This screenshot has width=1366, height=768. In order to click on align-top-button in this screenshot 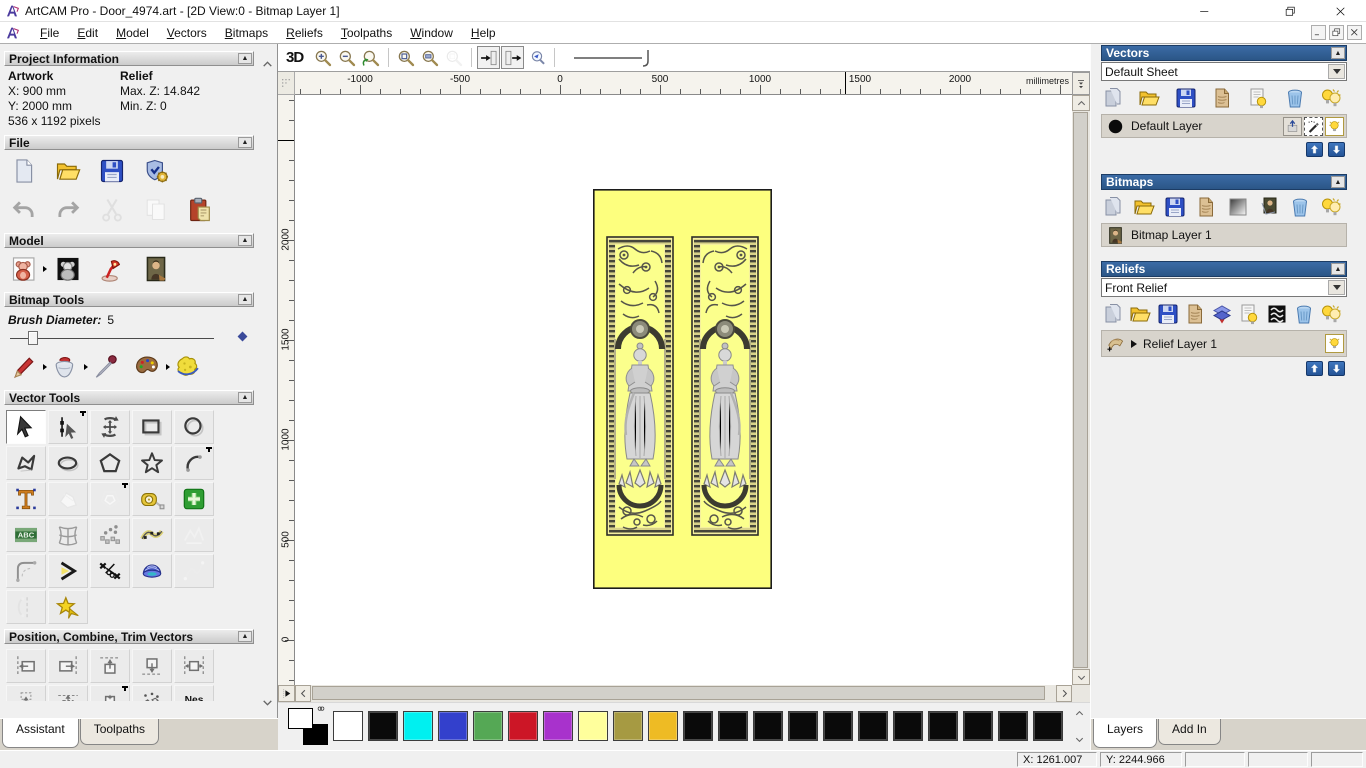, I will do `click(110, 666)`.